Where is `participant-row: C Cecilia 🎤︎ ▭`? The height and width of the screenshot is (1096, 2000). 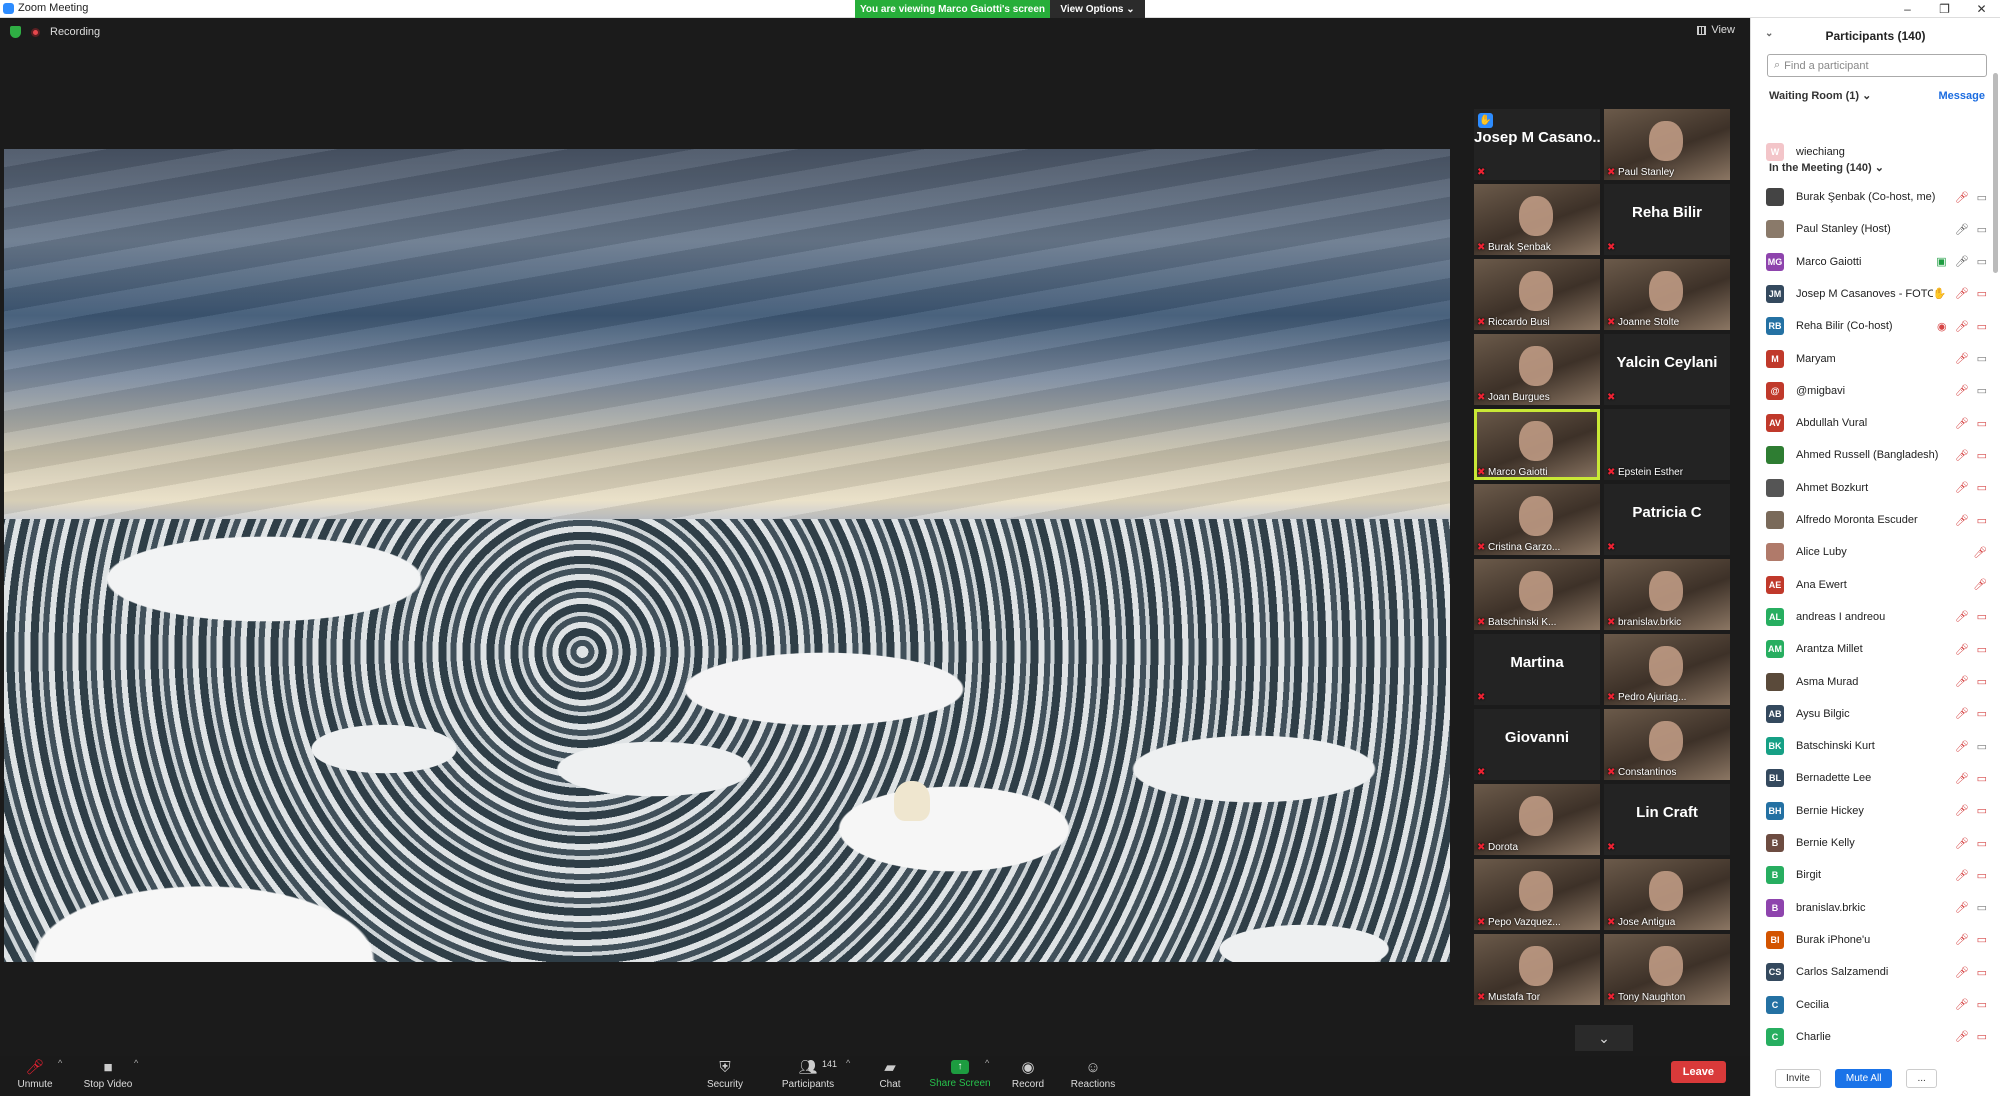
participant-row: C Cecilia 🎤︎ ▭ is located at coordinates (1876, 1005).